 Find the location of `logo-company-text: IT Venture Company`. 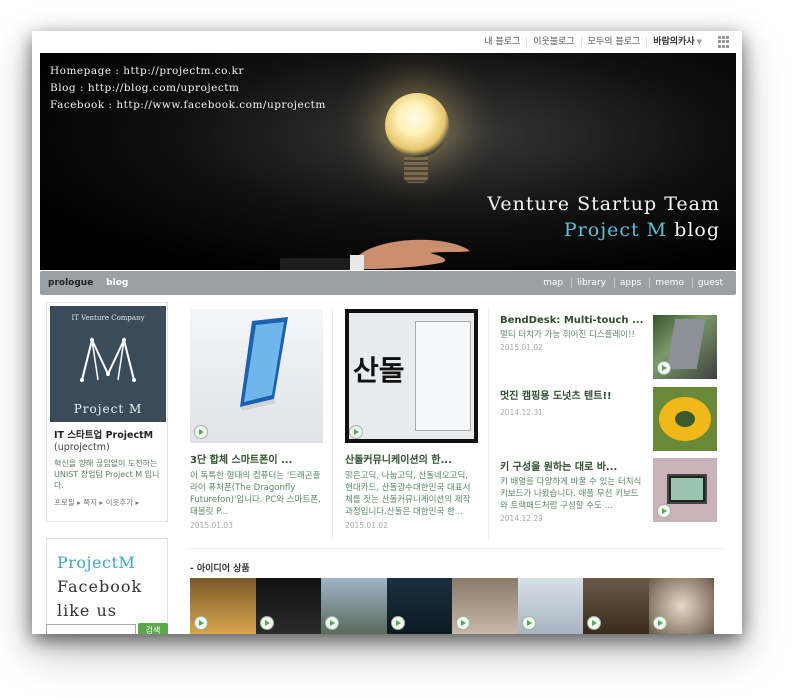

logo-company-text: IT Venture Company is located at coordinates (108, 318).